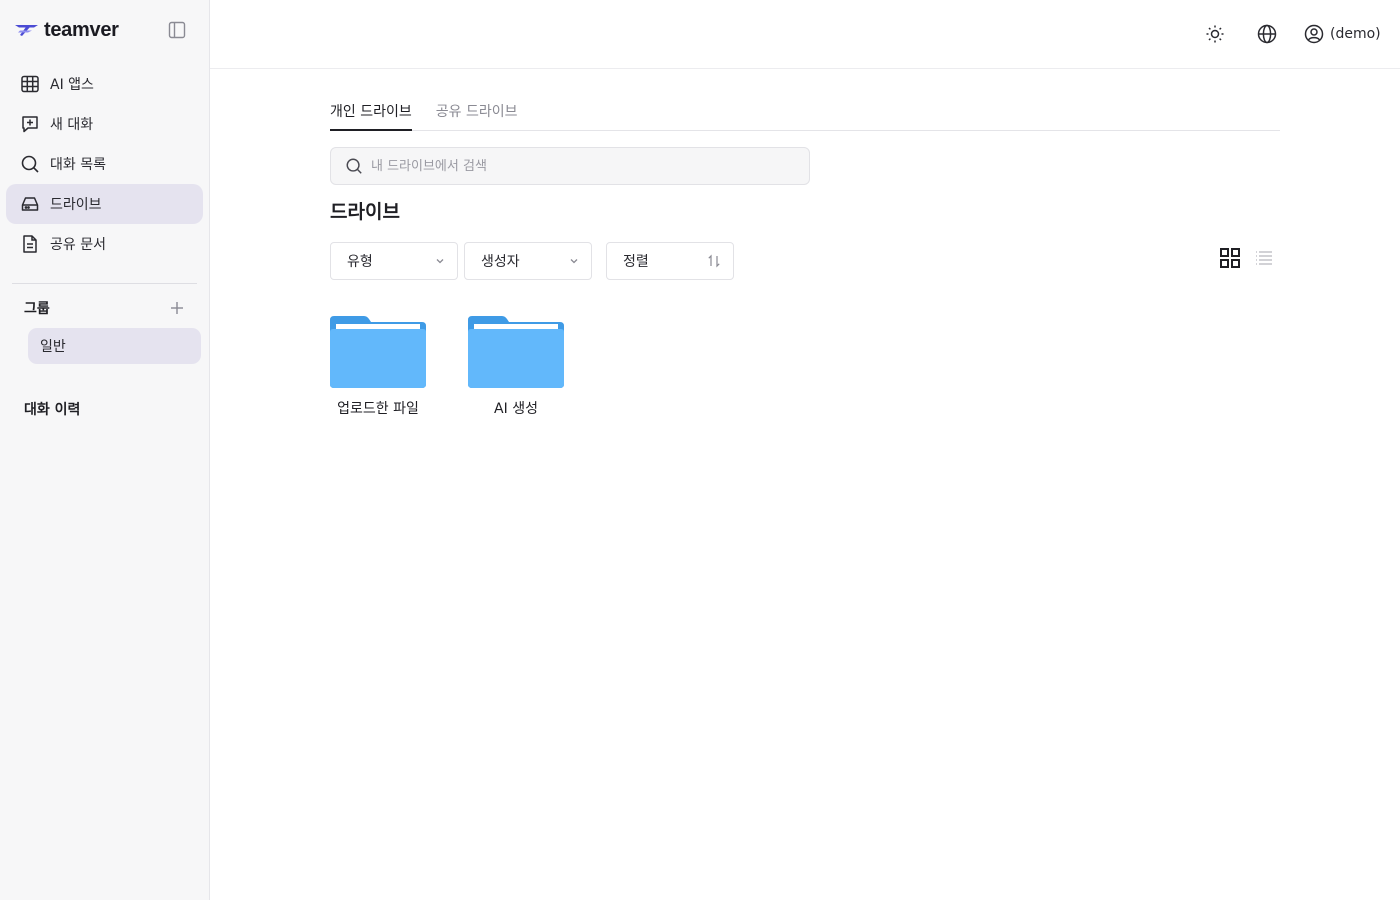  I want to click on plus-icon, so click(177, 308).